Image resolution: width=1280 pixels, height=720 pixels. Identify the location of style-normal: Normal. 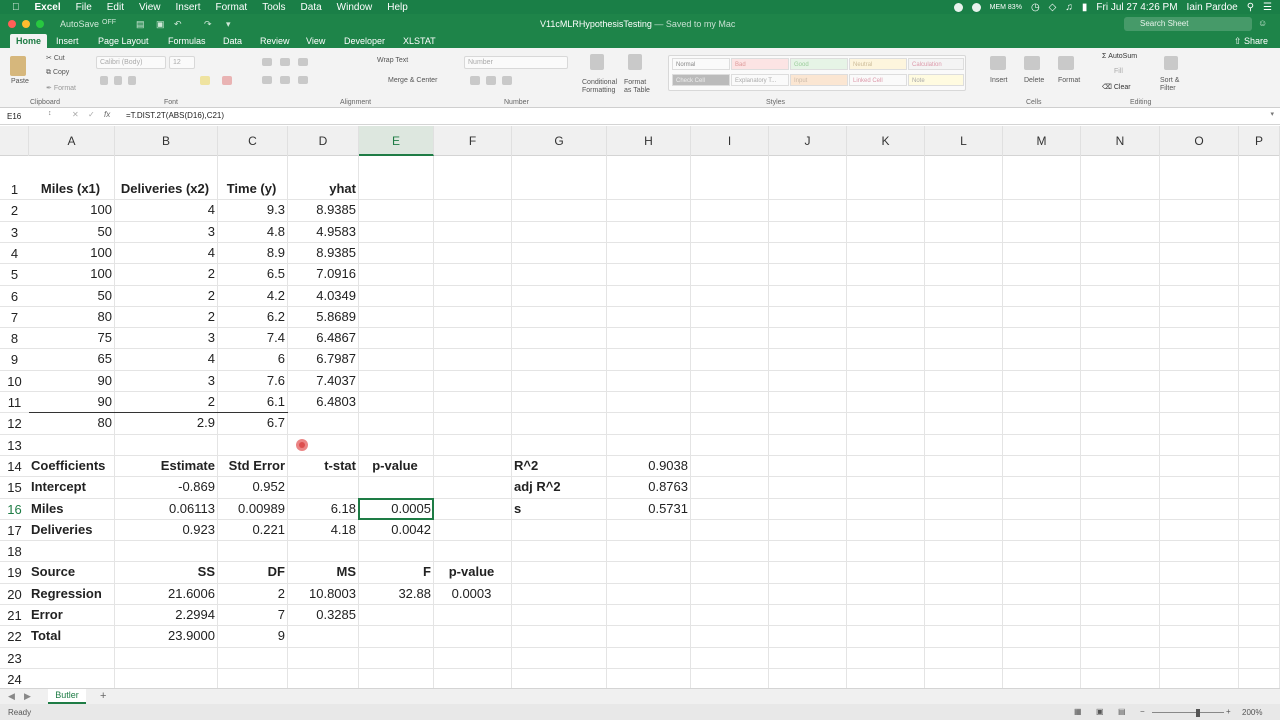
(701, 64).